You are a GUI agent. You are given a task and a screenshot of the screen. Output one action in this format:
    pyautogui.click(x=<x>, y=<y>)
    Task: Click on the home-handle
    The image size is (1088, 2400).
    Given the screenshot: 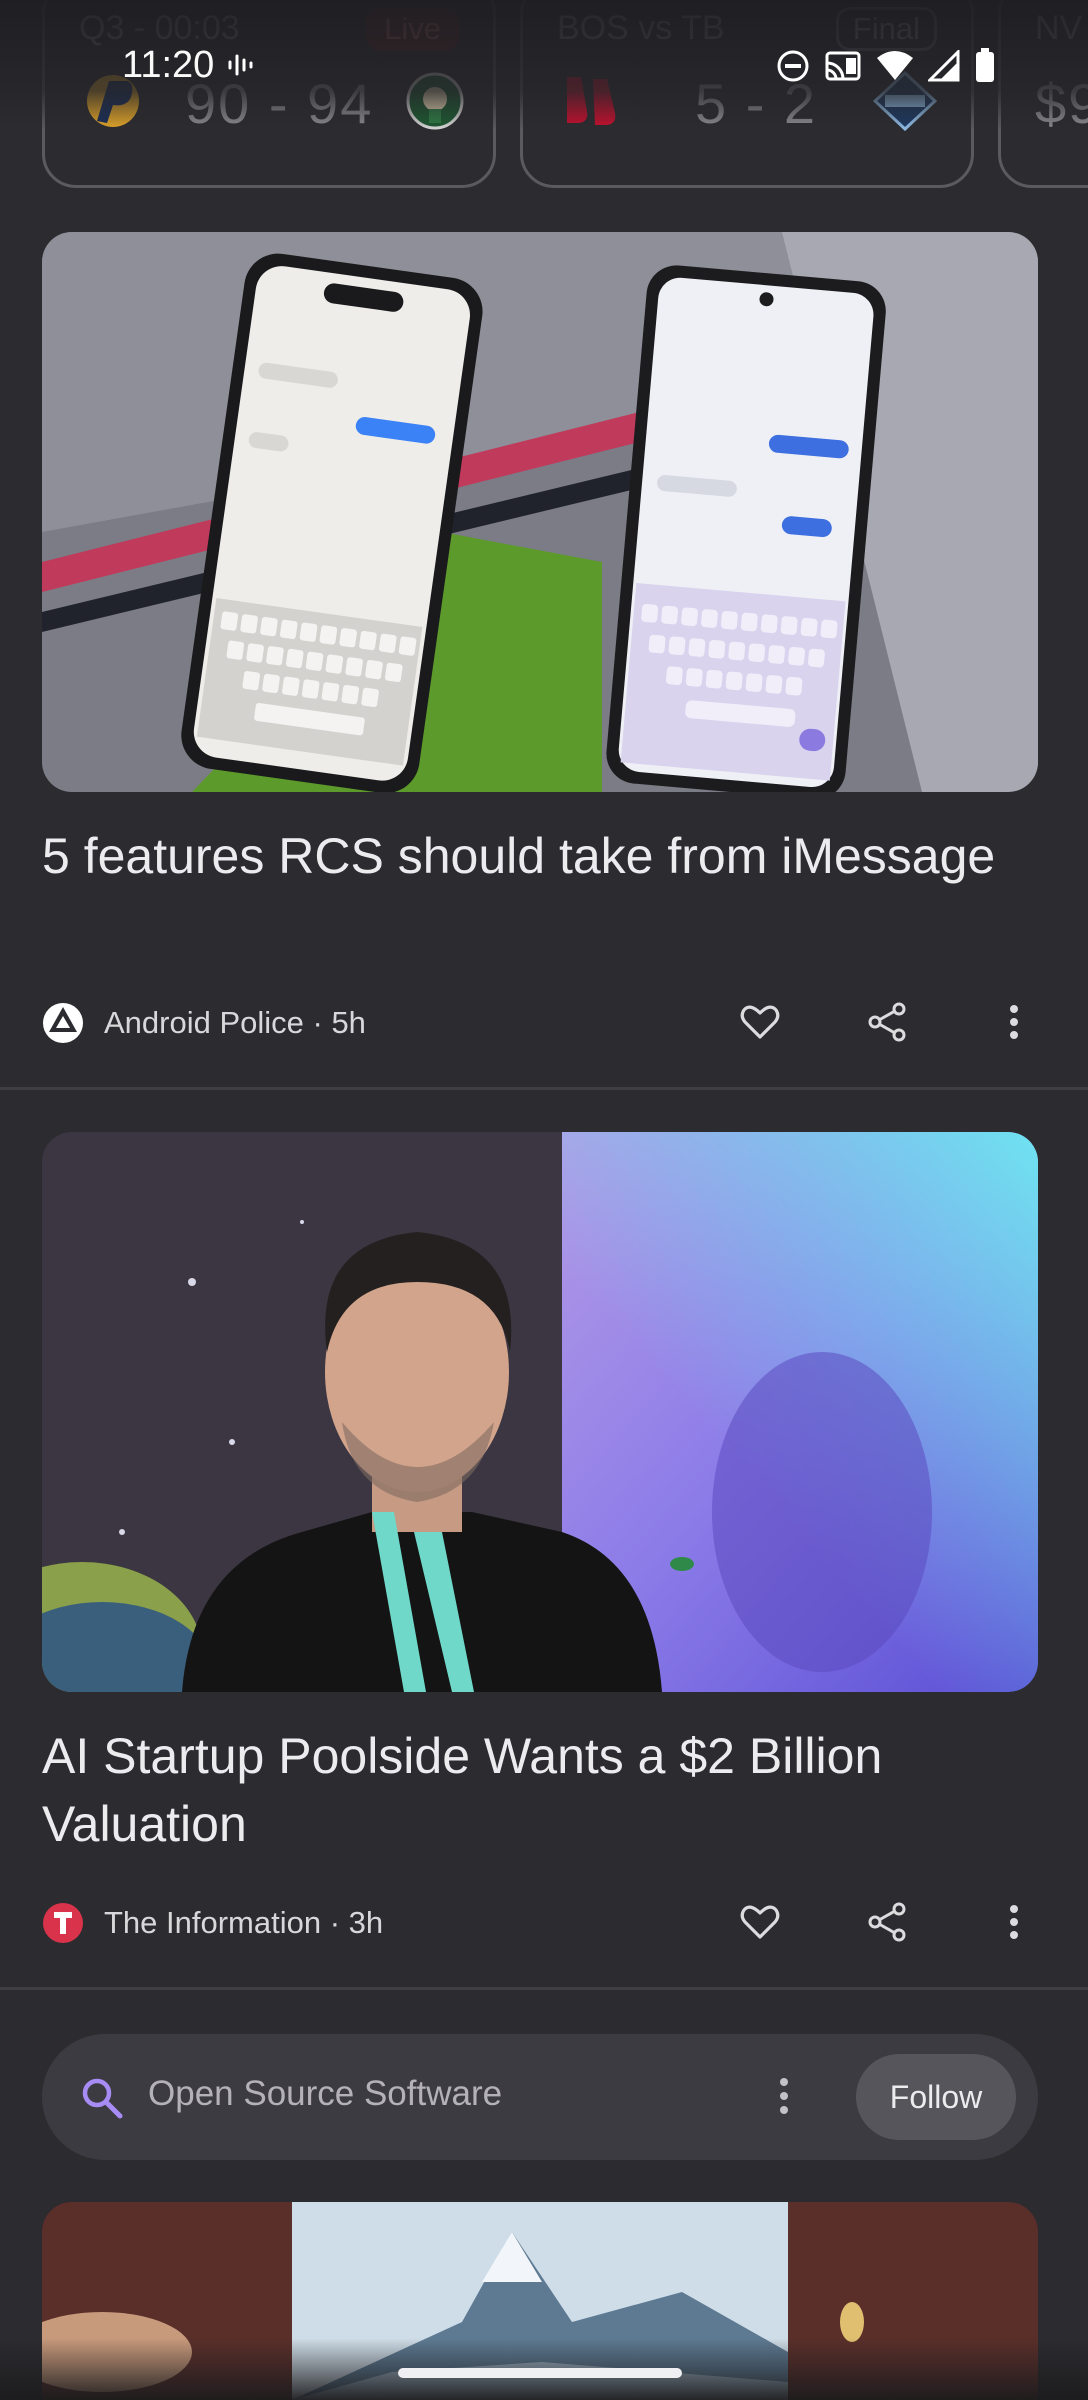 What is the action you would take?
    pyautogui.click(x=540, y=2373)
    